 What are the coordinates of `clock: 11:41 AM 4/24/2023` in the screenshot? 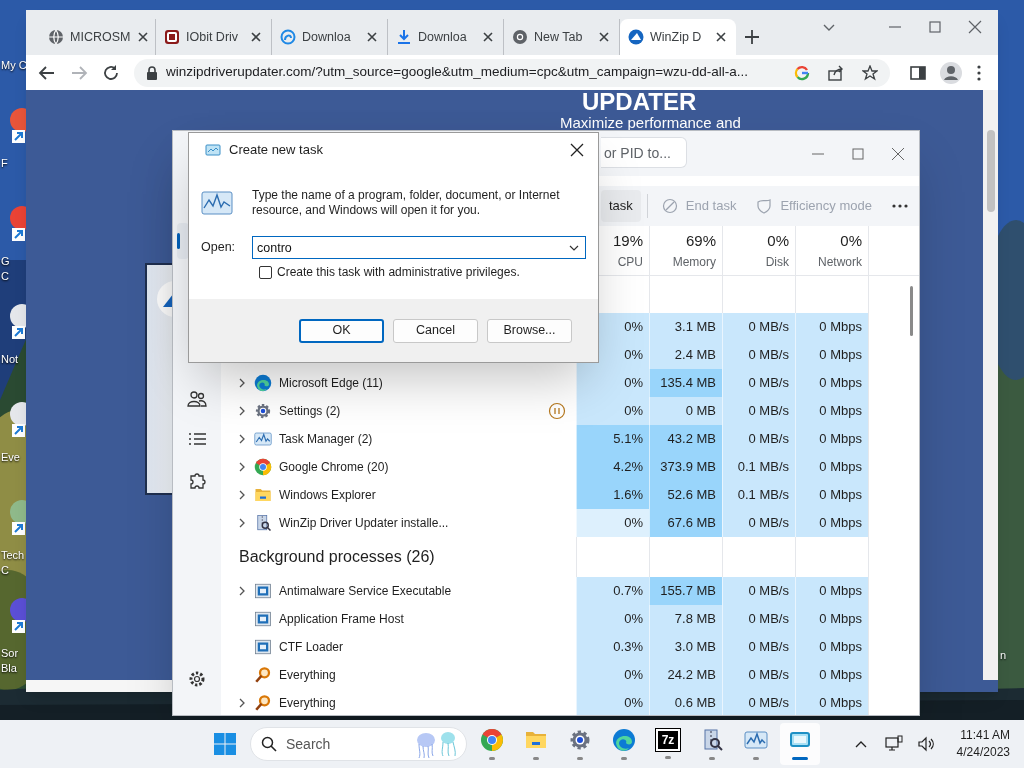 It's located at (983, 744).